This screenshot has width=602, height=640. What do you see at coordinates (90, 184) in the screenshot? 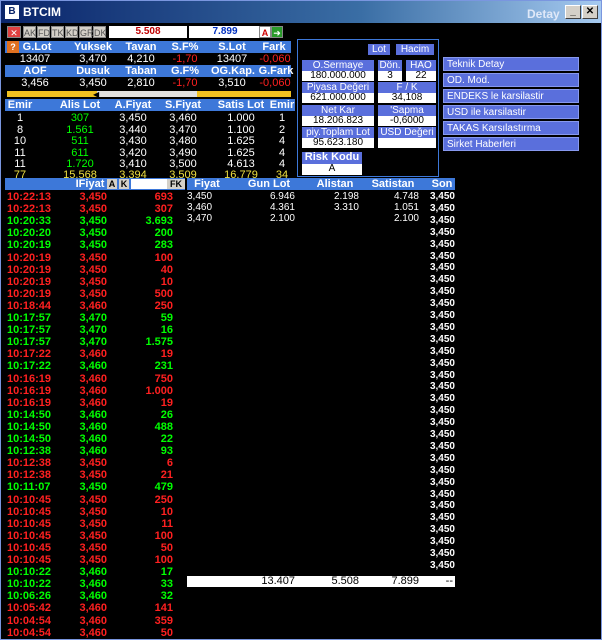
I see `hdr-ifiyat: IFiyat` at bounding box center [90, 184].